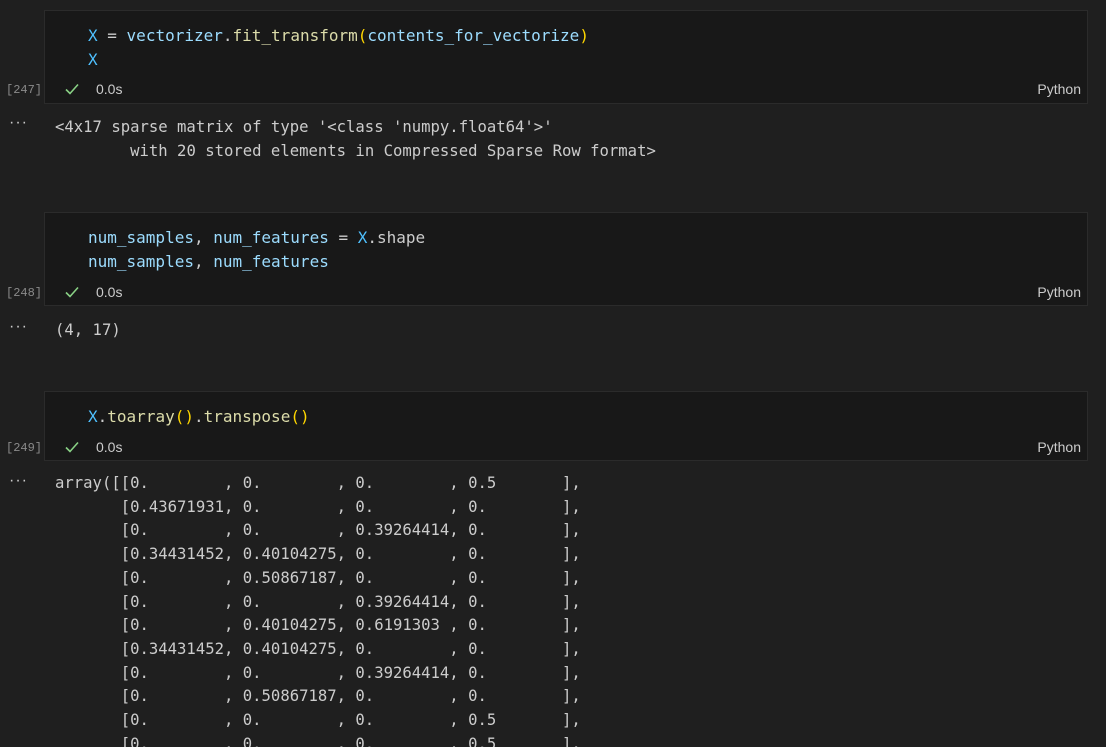  I want to click on execution-count: [248], so click(24, 293).